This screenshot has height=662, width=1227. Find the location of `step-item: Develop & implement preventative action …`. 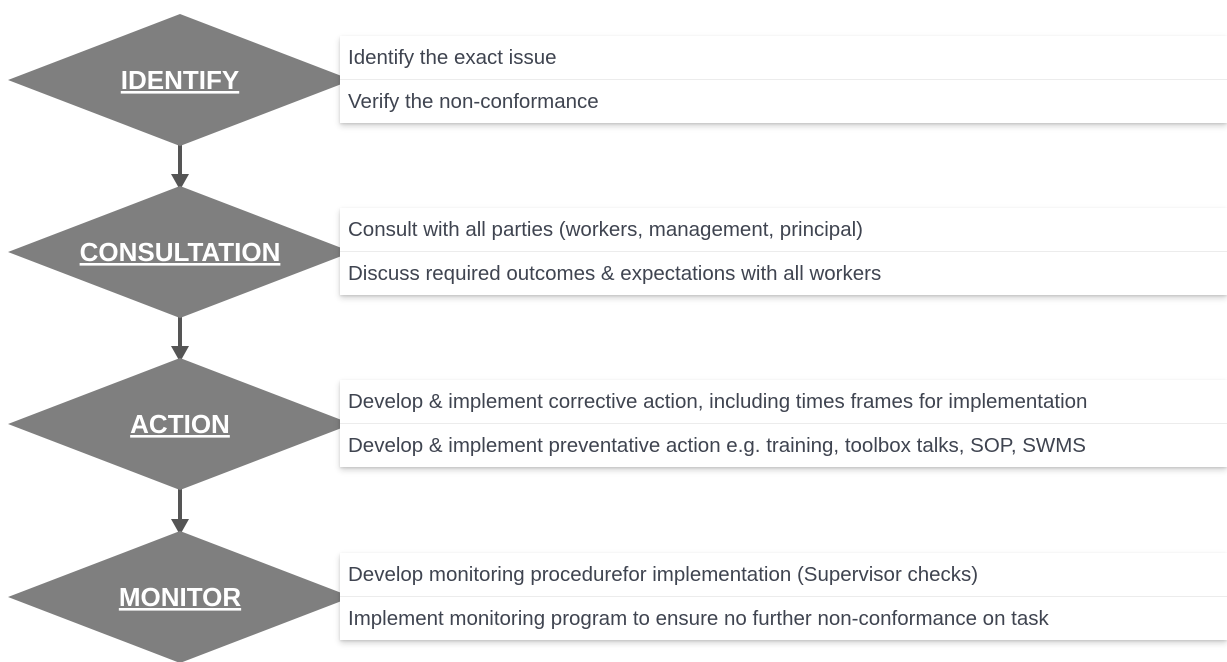

step-item: Develop & implement preventative action … is located at coordinates (783, 445).